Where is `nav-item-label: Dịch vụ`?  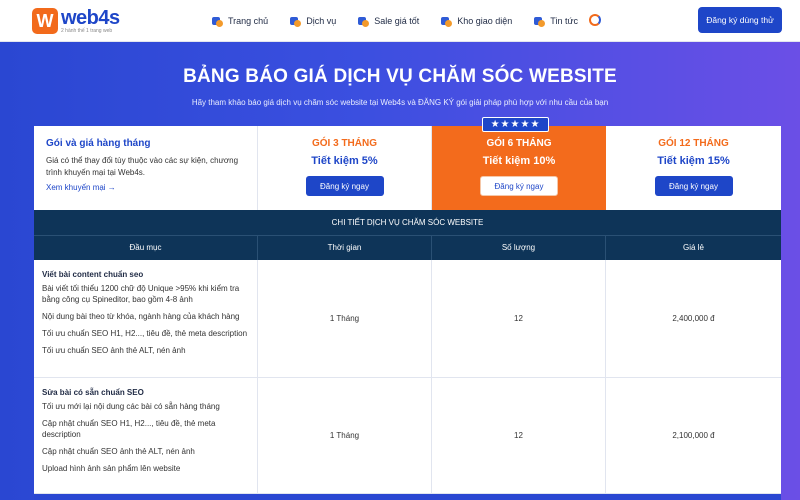 nav-item-label: Dịch vụ is located at coordinates (321, 21).